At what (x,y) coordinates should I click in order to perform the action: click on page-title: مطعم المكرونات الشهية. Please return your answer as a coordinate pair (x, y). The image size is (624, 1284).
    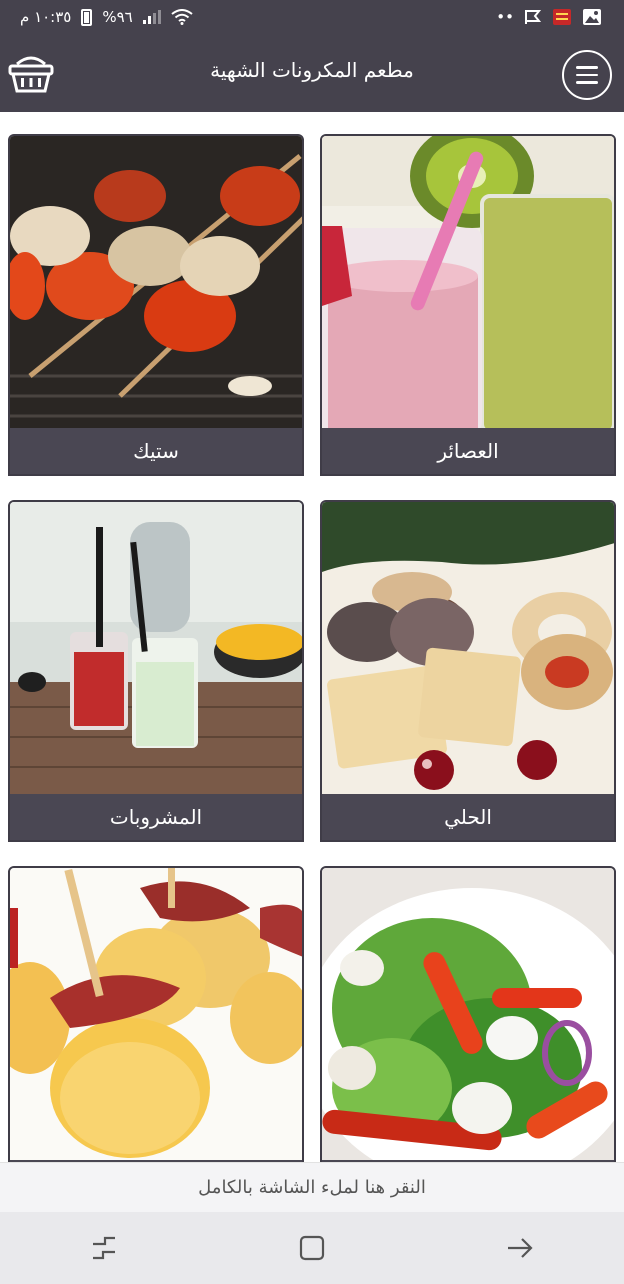
    Looking at the image, I should click on (312, 70).